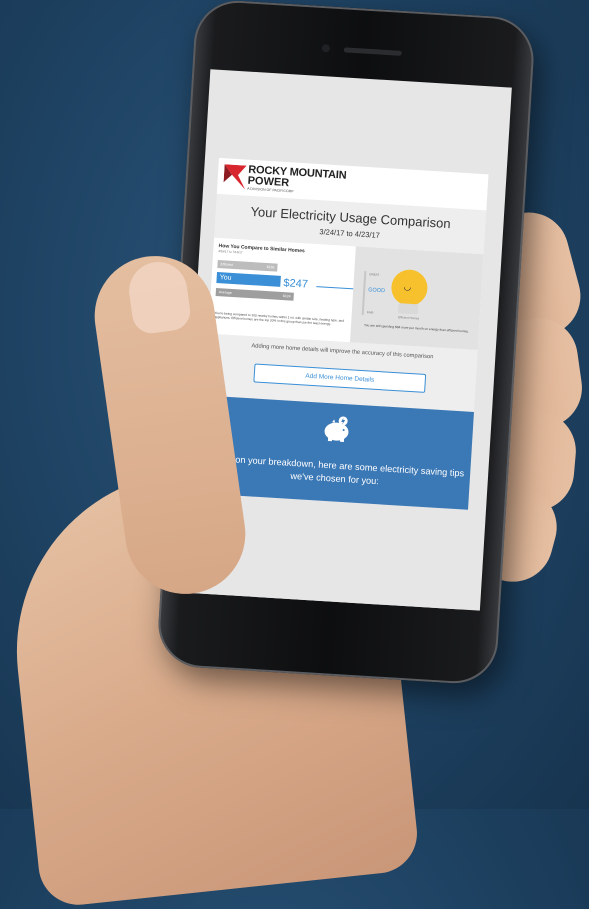 The height and width of the screenshot is (909, 589). Describe the element at coordinates (296, 284) in the screenshot. I see `you-amount: $247` at that location.